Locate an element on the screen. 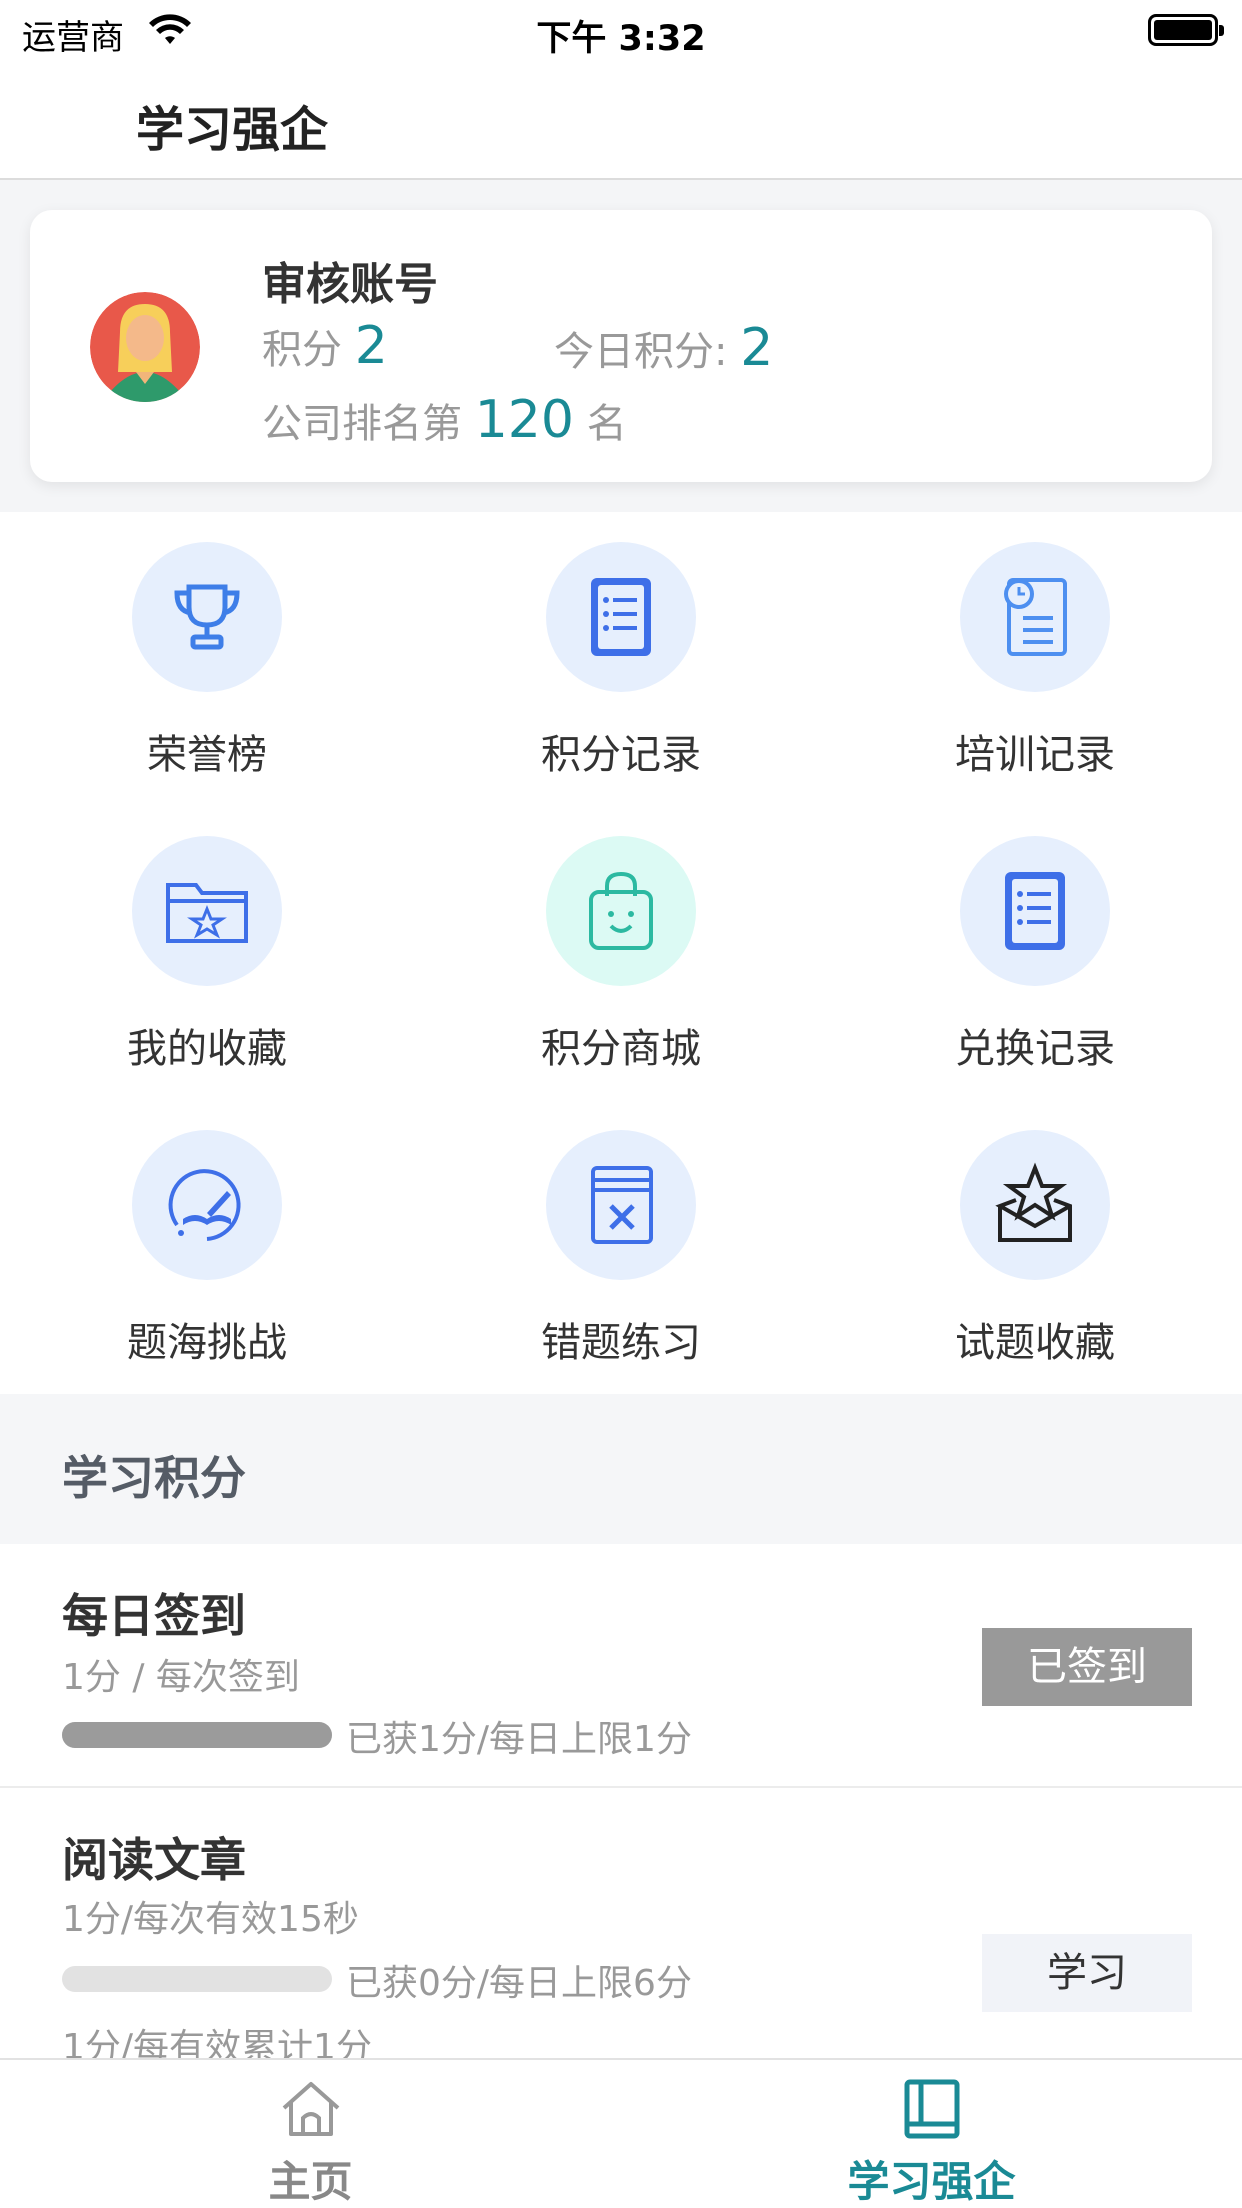 The image size is (1242, 2208). grid-label: 试题收藏 is located at coordinates (1035, 1343).